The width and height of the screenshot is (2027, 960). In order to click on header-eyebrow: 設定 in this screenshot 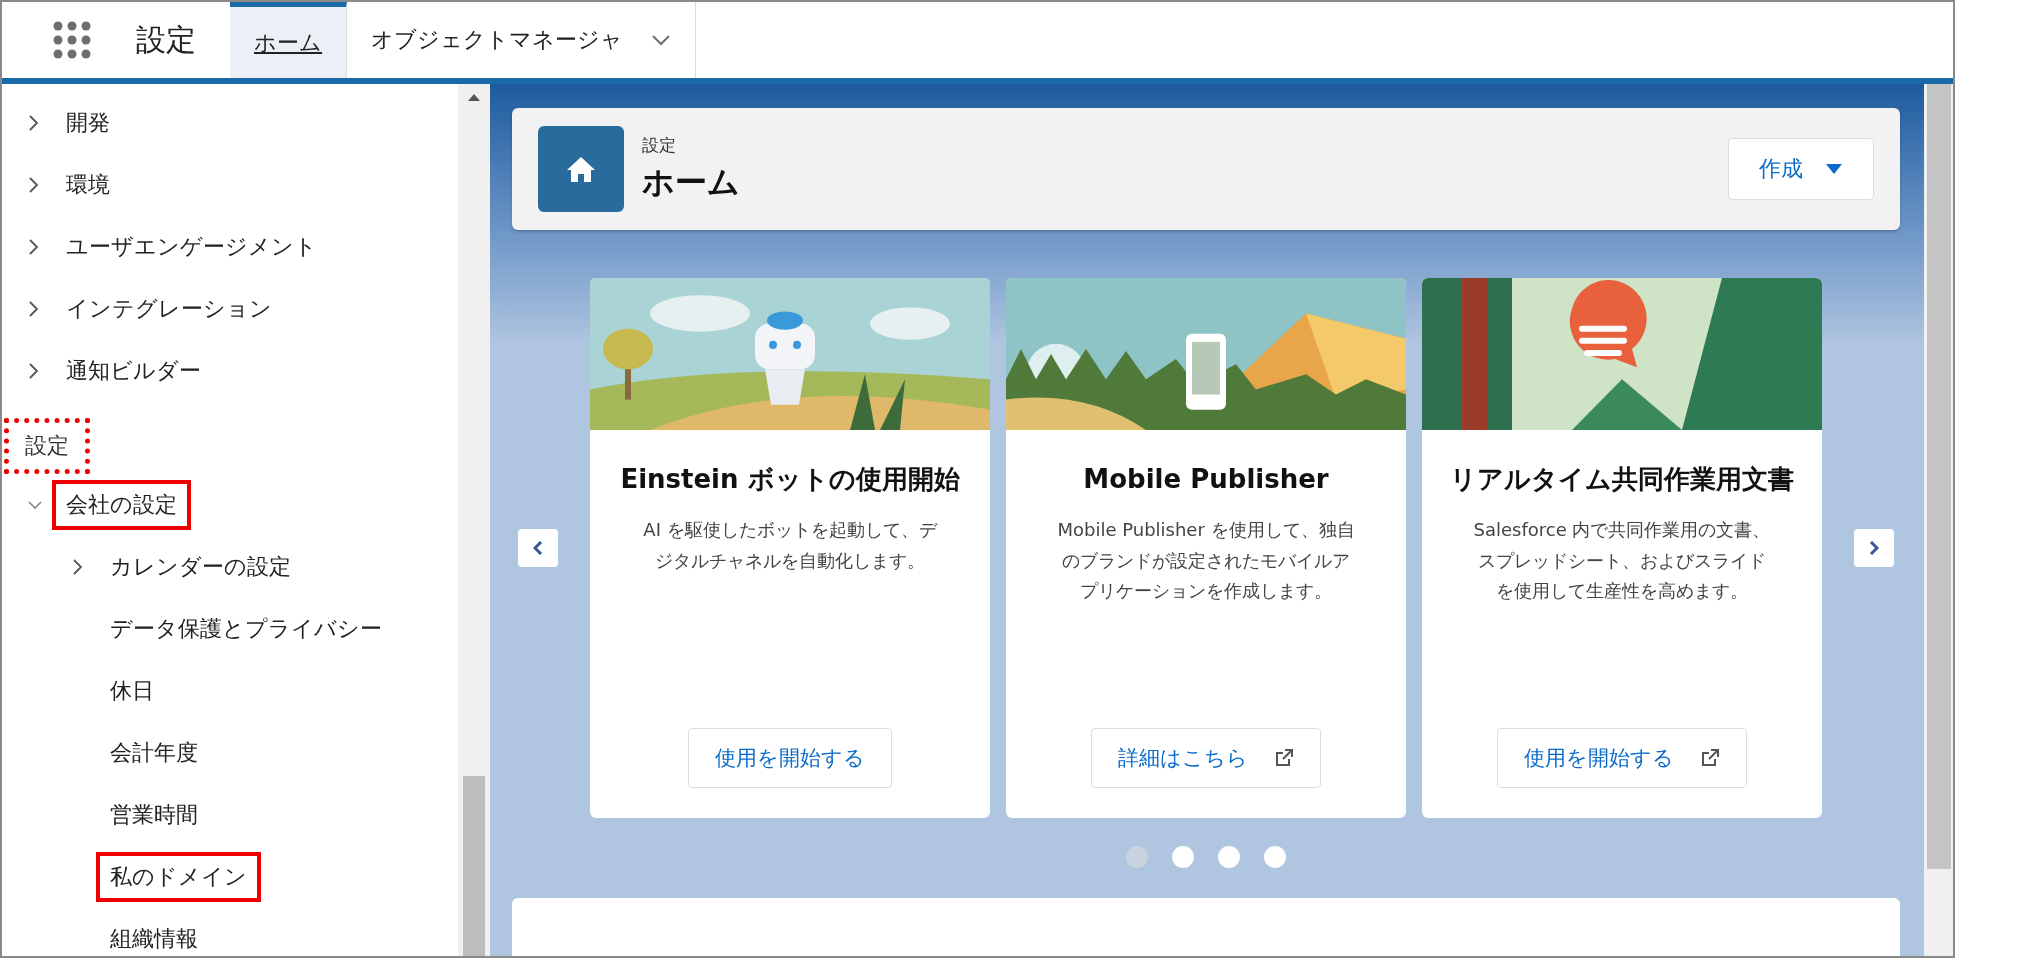, I will do `click(659, 145)`.